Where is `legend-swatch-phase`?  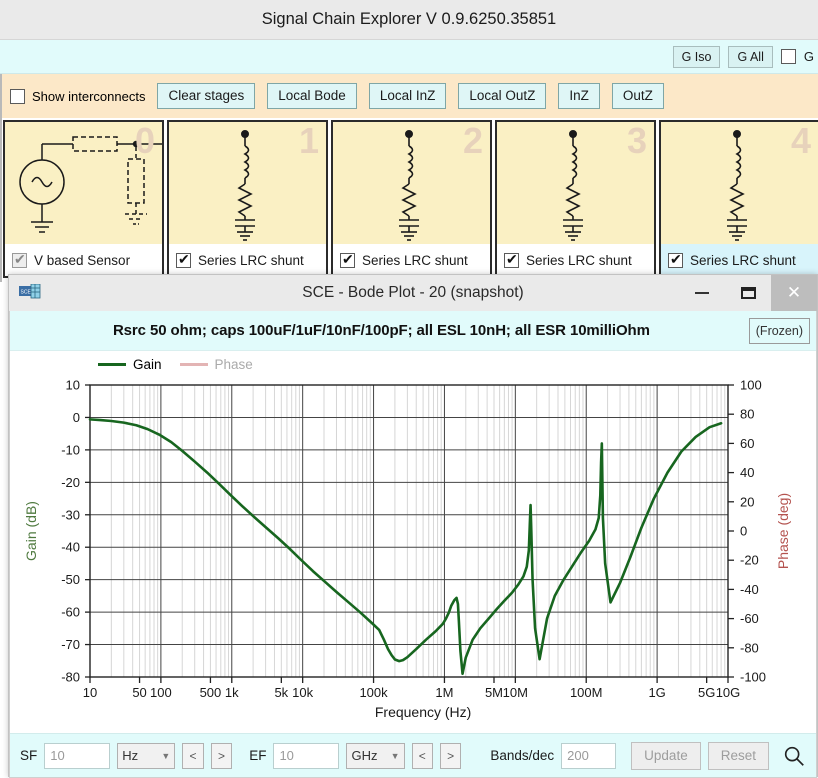
legend-swatch-phase is located at coordinates (193, 364).